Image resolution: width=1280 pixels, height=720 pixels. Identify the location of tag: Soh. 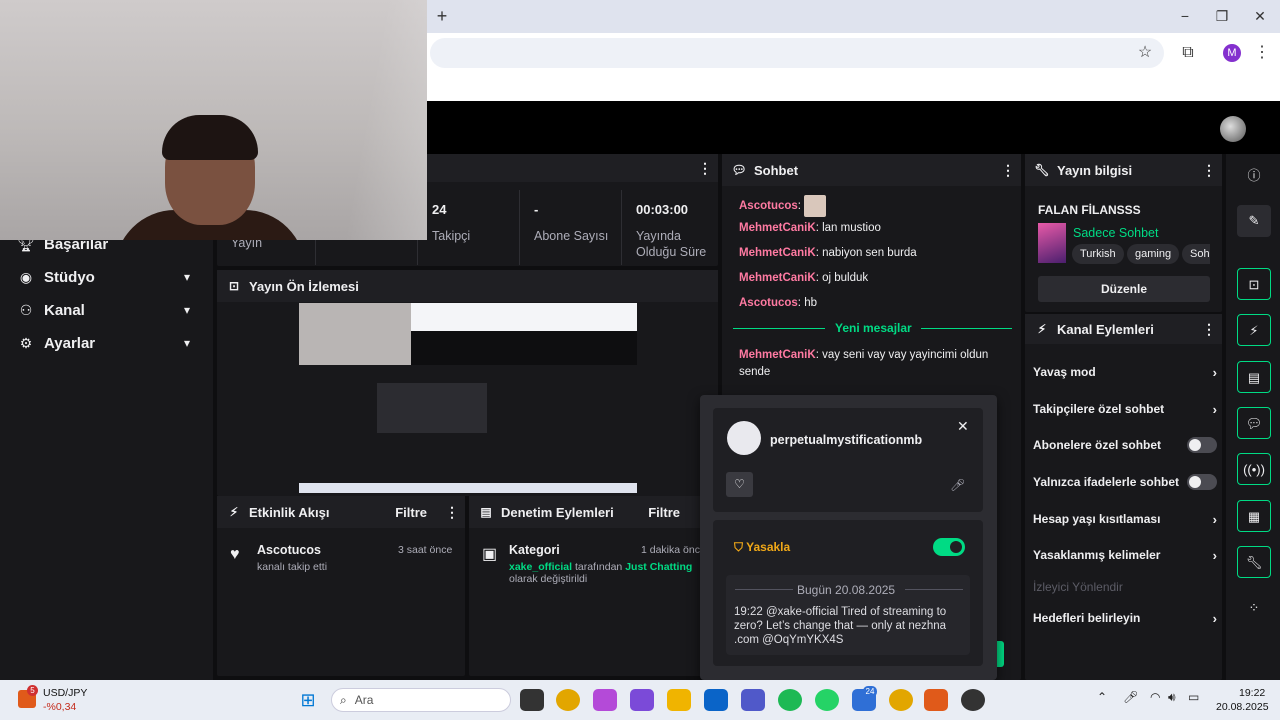
(1196, 254).